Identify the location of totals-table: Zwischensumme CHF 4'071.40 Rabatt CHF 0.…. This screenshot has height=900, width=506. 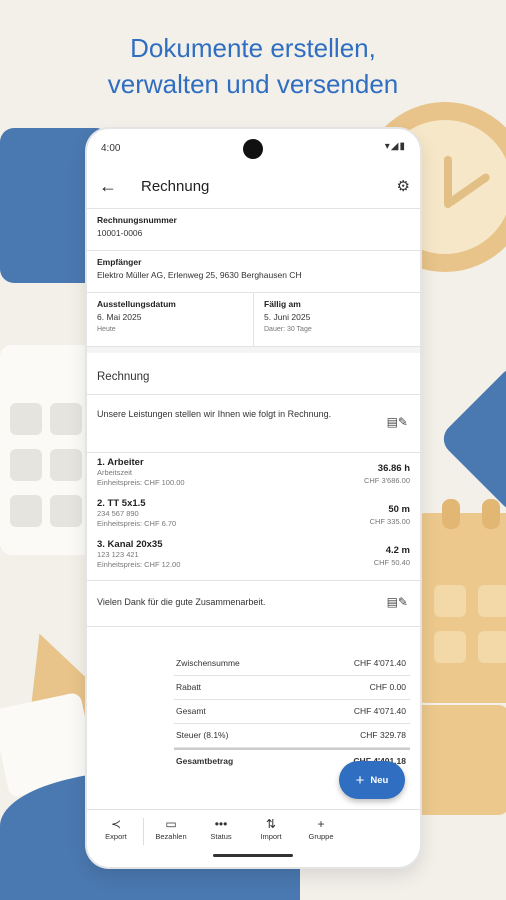
(292, 712).